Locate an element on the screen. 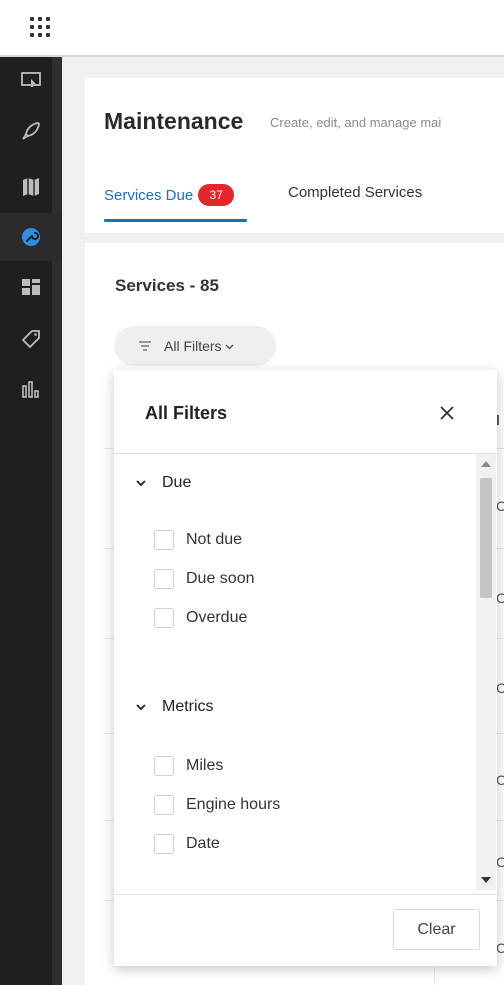 Image resolution: width=504 pixels, height=985 pixels. tab-completed-services-label: Completed Services is located at coordinates (355, 192).